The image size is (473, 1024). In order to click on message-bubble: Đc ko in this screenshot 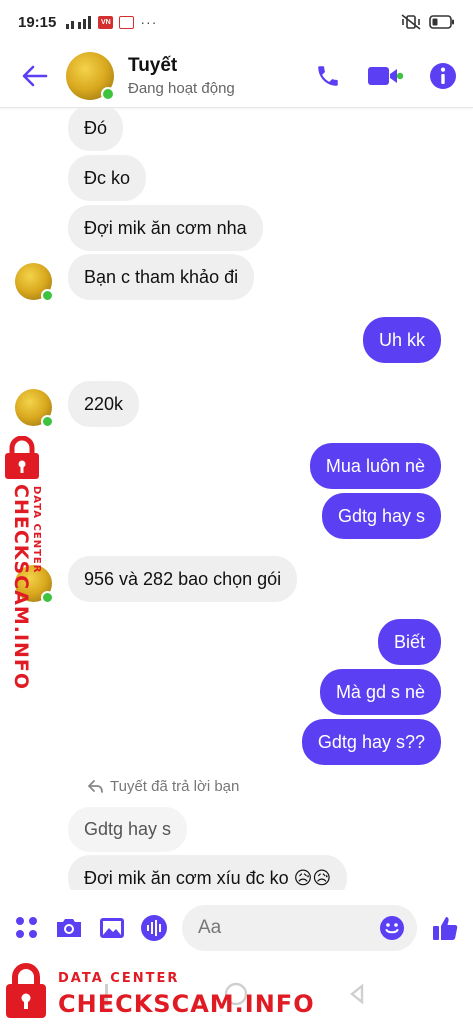, I will do `click(107, 178)`.